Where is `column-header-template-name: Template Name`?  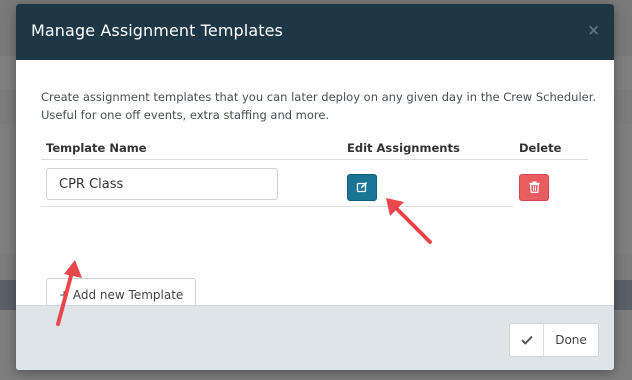 column-header-template-name: Template Name is located at coordinates (96, 148).